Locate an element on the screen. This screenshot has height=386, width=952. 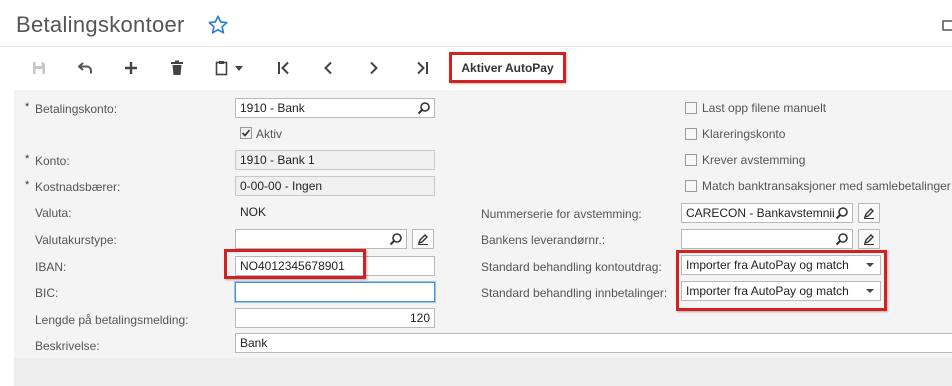
behandling-highlight is located at coordinates (781, 280).